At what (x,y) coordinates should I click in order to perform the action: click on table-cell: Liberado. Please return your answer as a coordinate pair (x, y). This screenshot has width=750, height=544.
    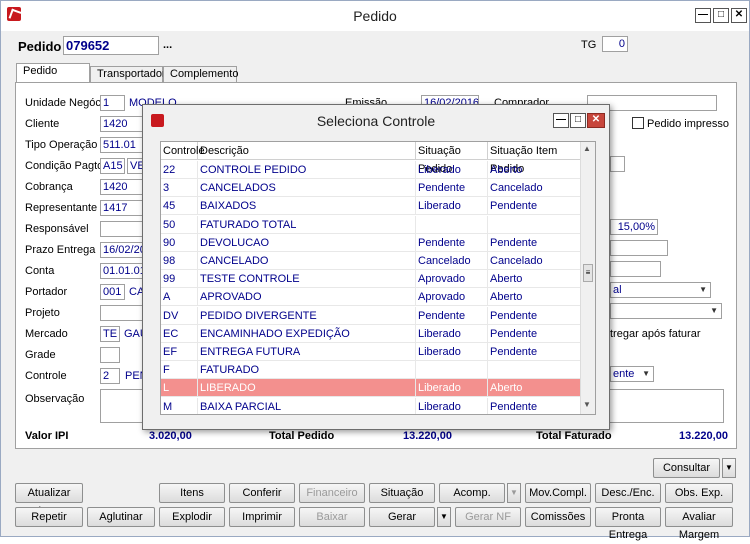
    Looking at the image, I should click on (452, 405).